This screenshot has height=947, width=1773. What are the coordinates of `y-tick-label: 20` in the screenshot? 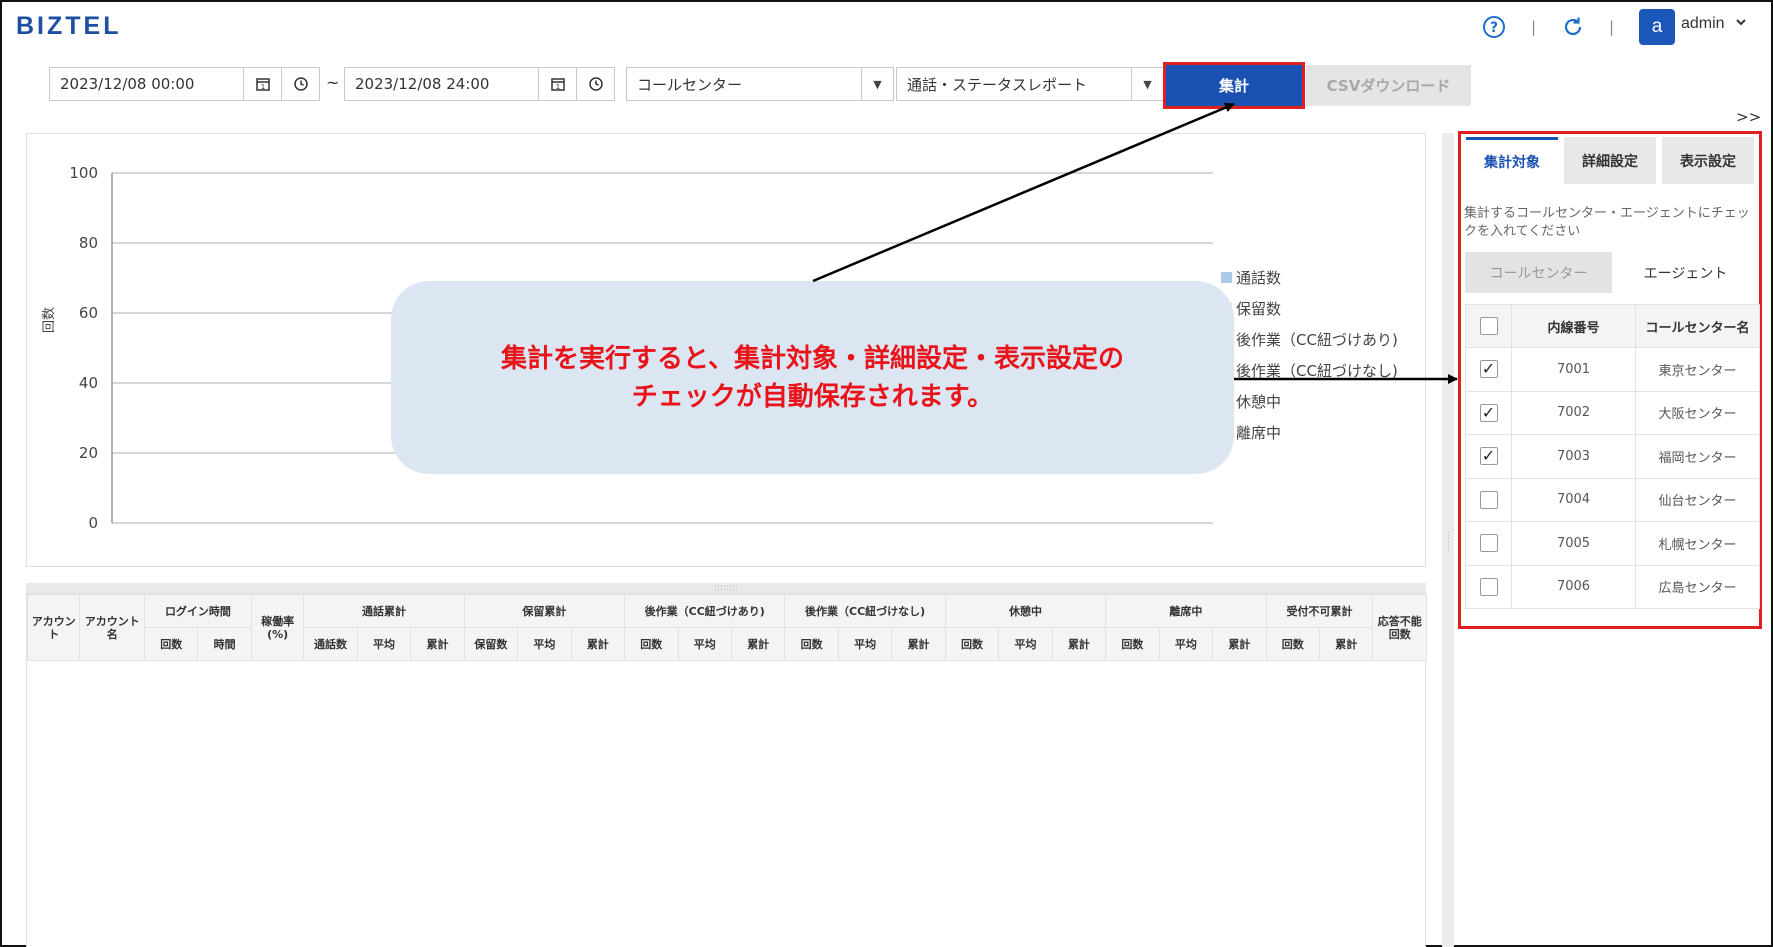 It's located at (88, 453).